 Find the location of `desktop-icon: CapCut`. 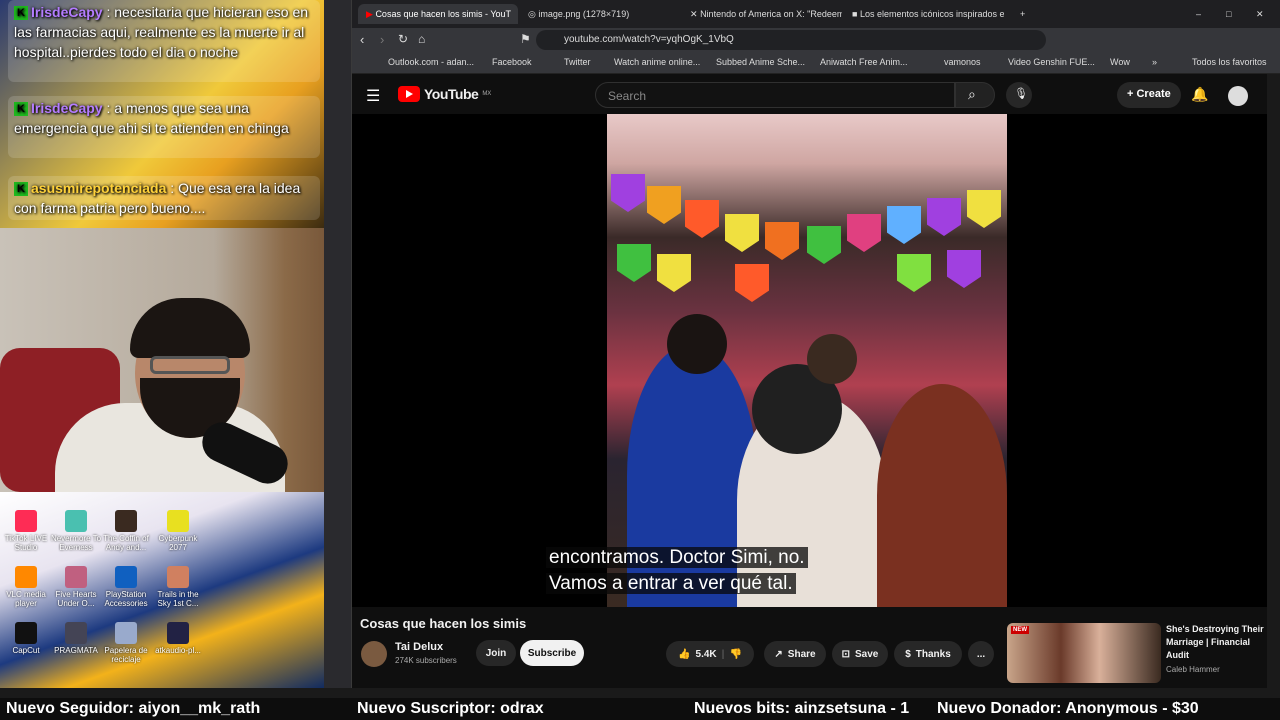

desktop-icon: CapCut is located at coordinates (26, 638).